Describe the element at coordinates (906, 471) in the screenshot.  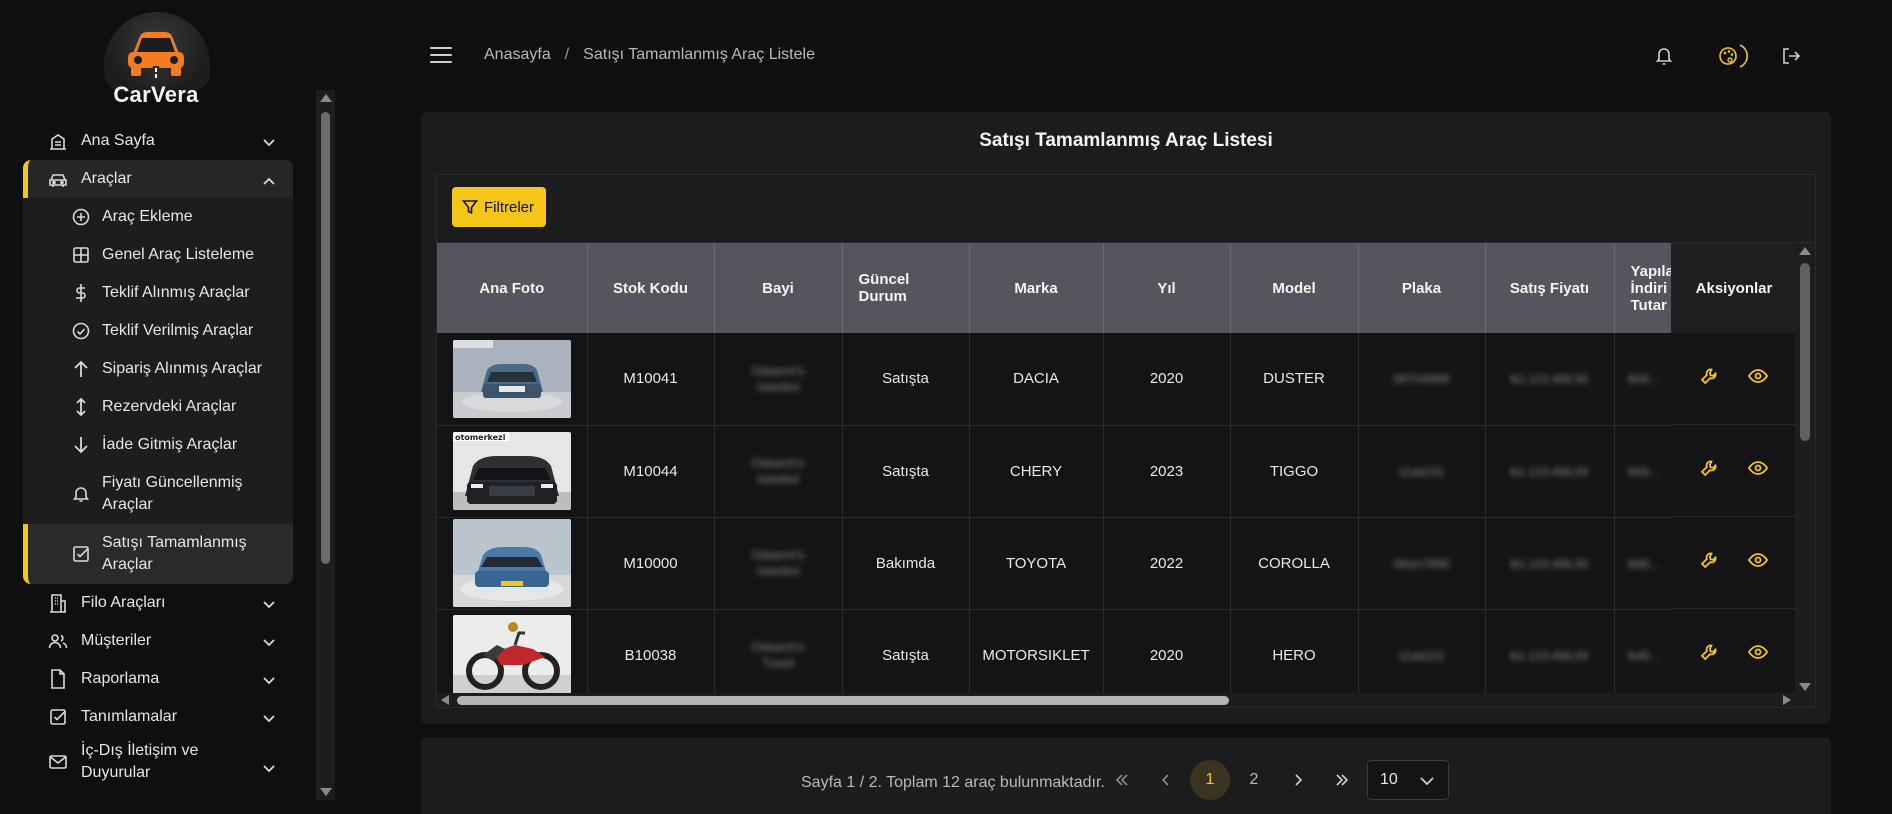
I see `cell-durum: Satışta` at that location.